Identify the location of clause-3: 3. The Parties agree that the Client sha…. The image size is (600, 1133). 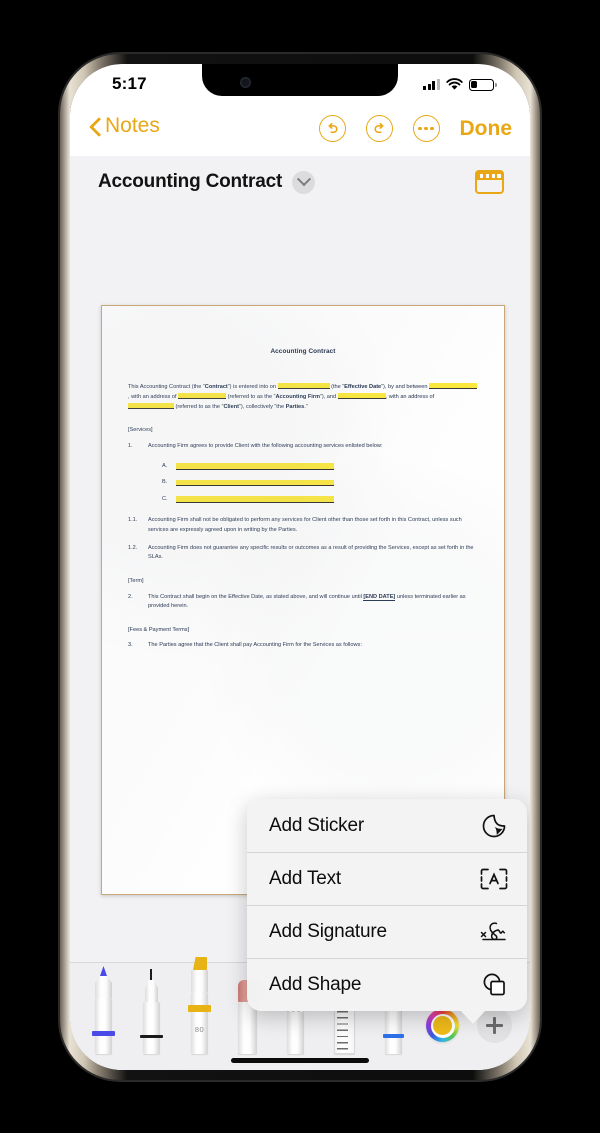
(303, 646).